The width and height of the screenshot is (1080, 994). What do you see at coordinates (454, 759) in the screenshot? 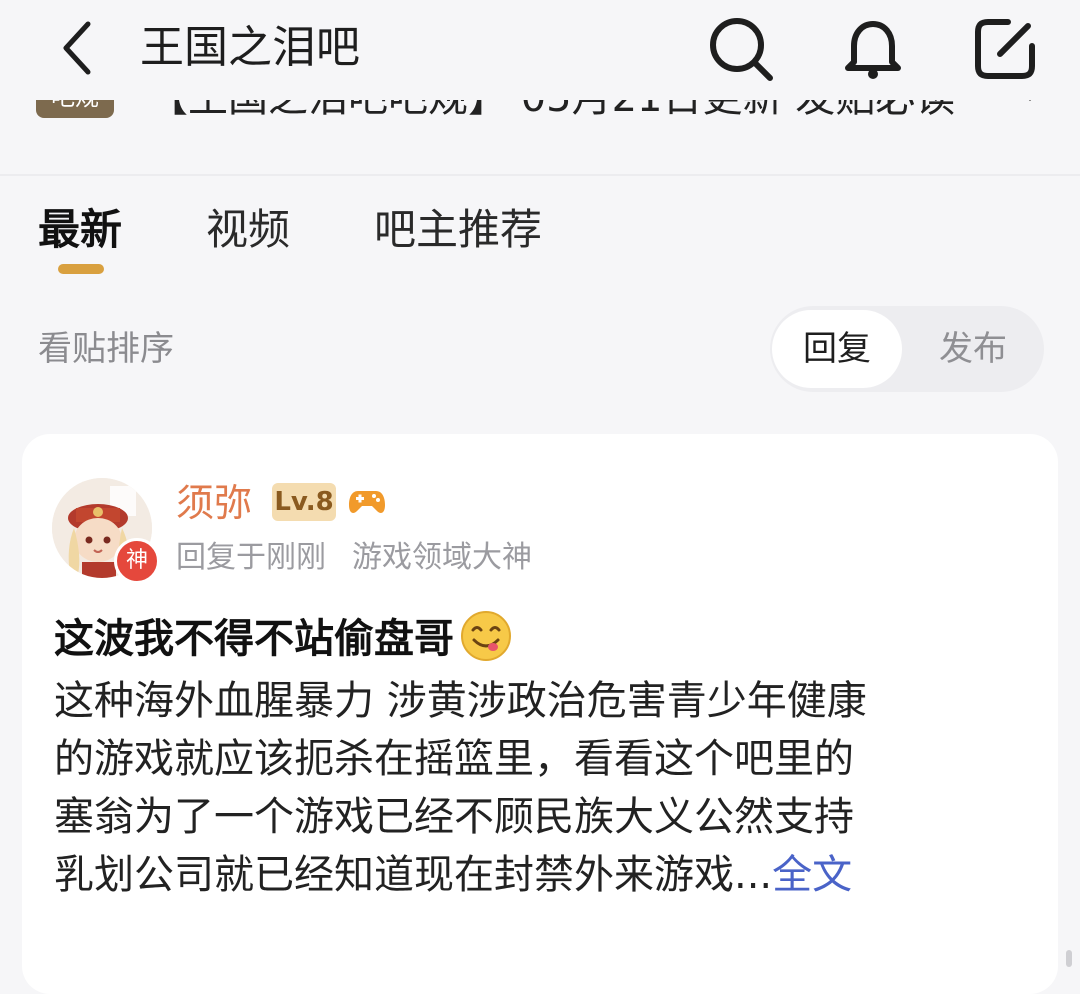
I see `post-body-line: 的游戏就应该扼杀在摇篮里，看看这个吧里的` at bounding box center [454, 759].